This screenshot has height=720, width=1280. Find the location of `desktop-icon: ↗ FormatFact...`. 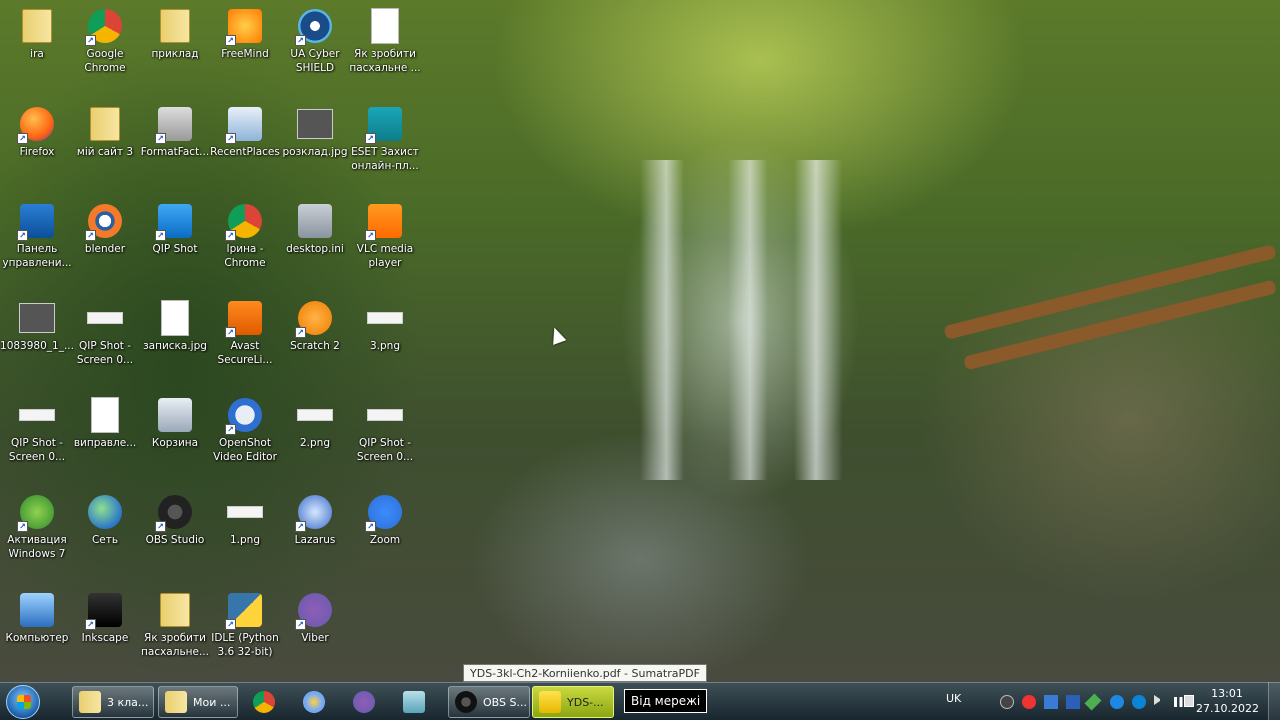

desktop-icon: ↗ FormatFact... is located at coordinates (175, 148).